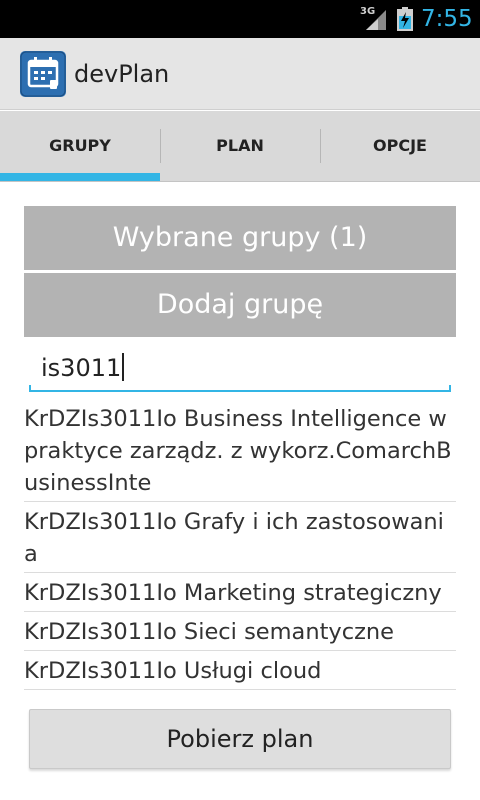  Describe the element at coordinates (123, 367) in the screenshot. I see `text-cursor` at that location.